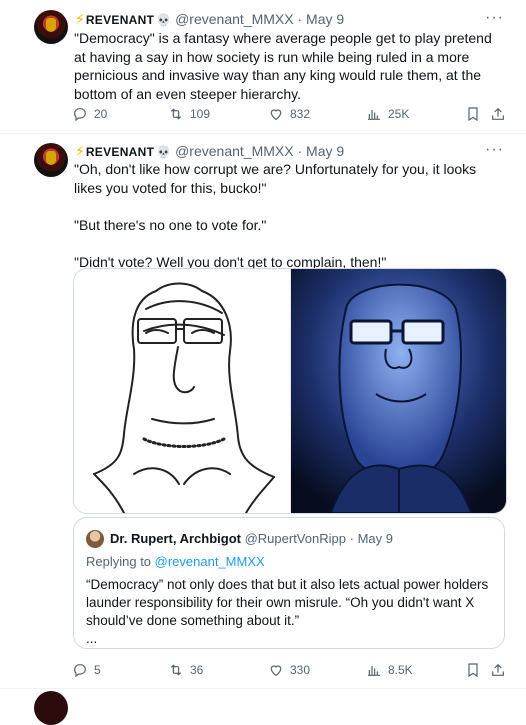  What do you see at coordinates (399, 114) in the screenshot?
I see `views-count: 25K` at bounding box center [399, 114].